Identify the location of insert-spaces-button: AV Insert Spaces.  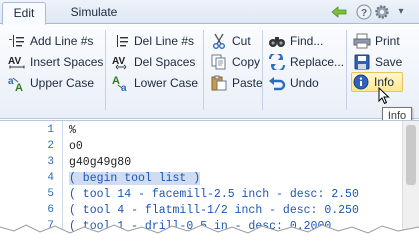
(55, 62).